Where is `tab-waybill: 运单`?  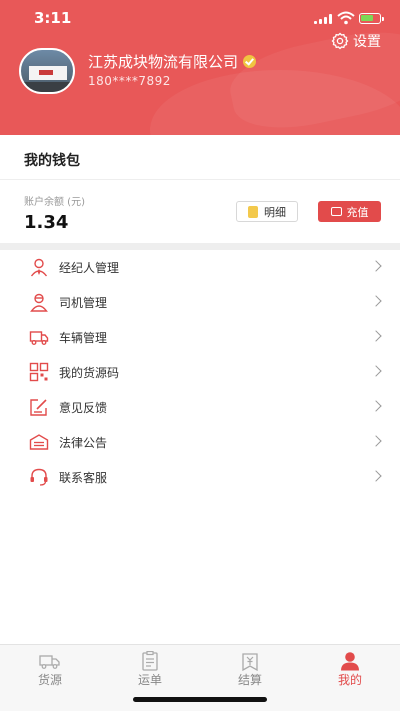 tab-waybill: 运单 is located at coordinates (150, 668).